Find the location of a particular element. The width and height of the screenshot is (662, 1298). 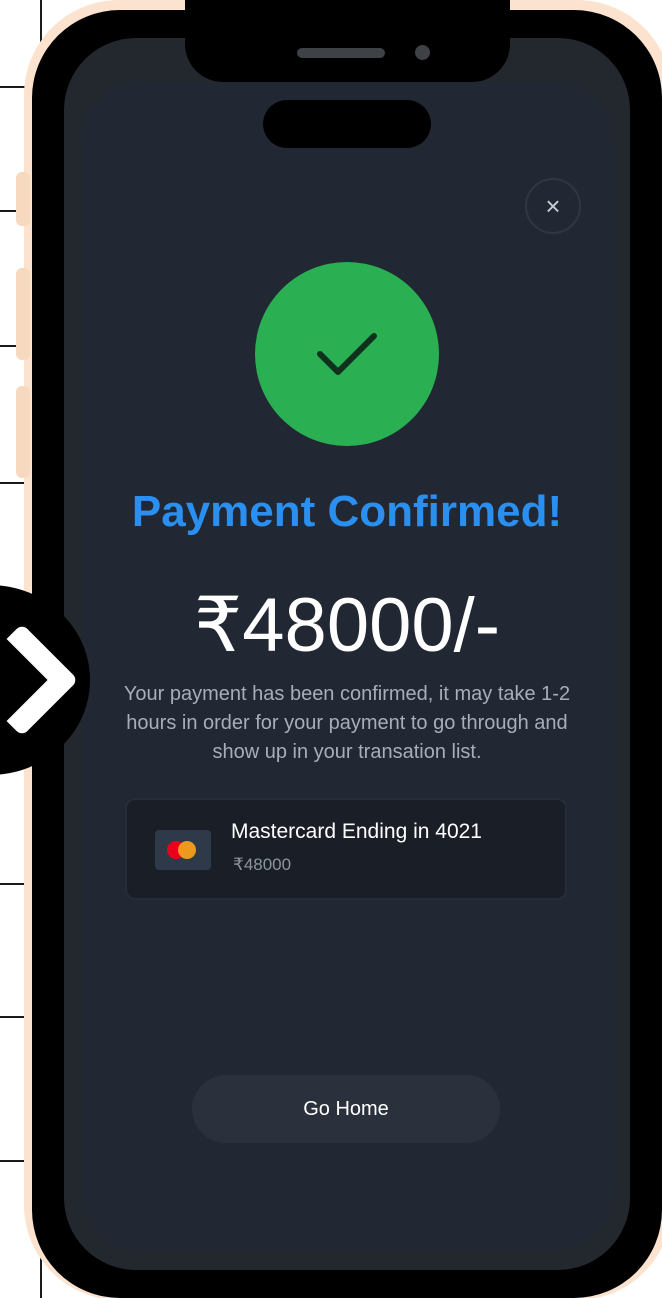

card-title: Mastercard Ending in 4021 is located at coordinates (356, 831).